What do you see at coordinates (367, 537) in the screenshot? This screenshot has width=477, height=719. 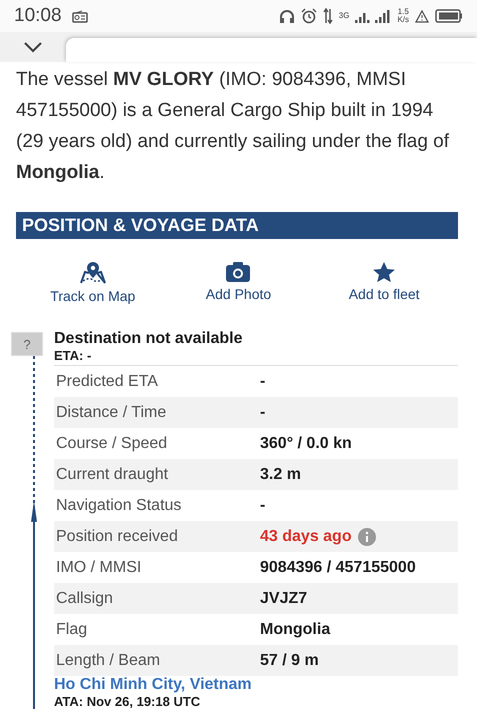 I see `info-icon` at bounding box center [367, 537].